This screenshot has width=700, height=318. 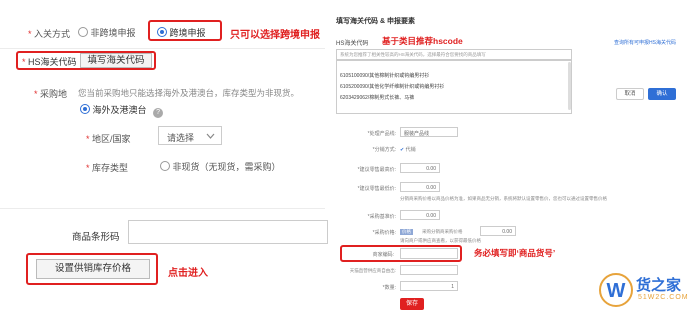 I want to click on cross-border-annotation: 只可以选择跨境申报, so click(x=275, y=35).